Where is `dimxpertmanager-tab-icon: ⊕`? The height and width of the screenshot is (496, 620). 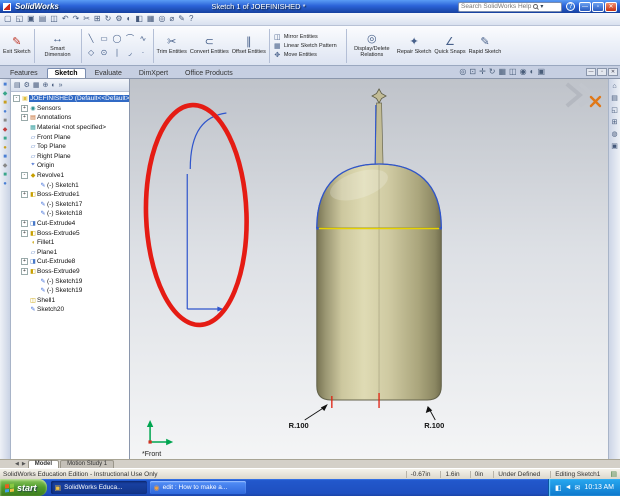 dimxpertmanager-tab-icon: ⊕ is located at coordinates (46, 85).